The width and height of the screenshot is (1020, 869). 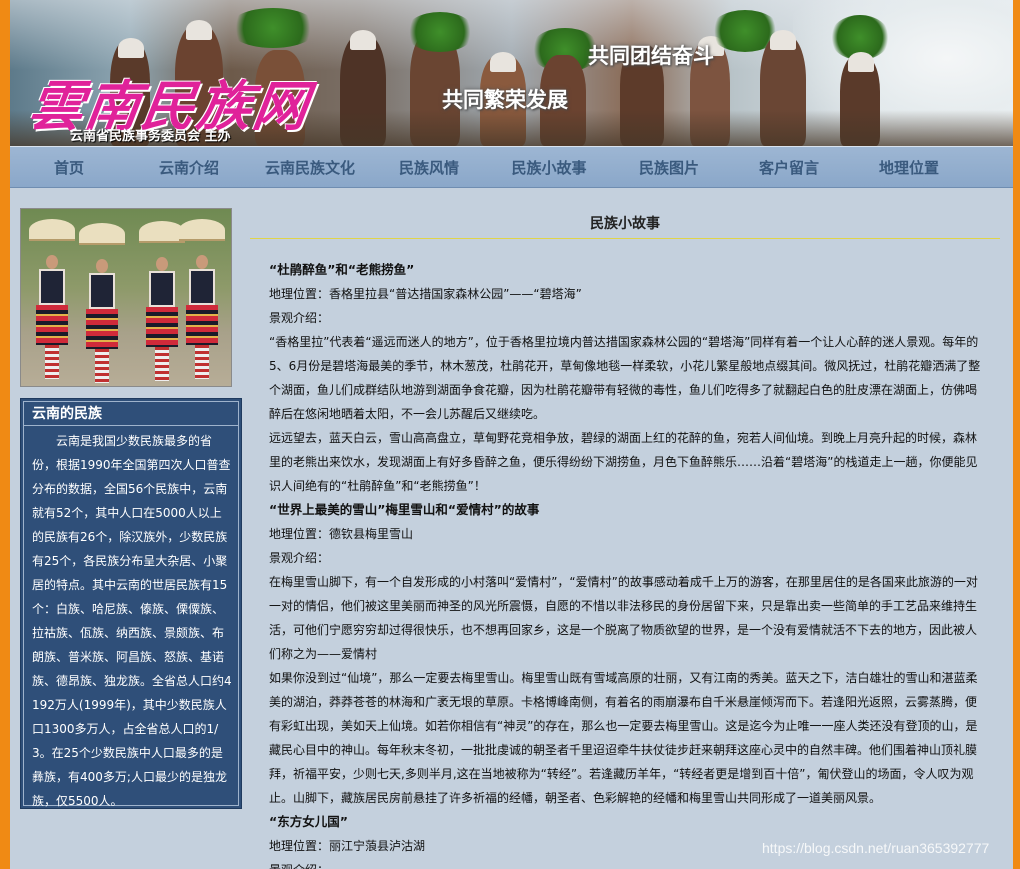 I want to click on nav-ethnic-customs: 民族风情, so click(x=429, y=168).